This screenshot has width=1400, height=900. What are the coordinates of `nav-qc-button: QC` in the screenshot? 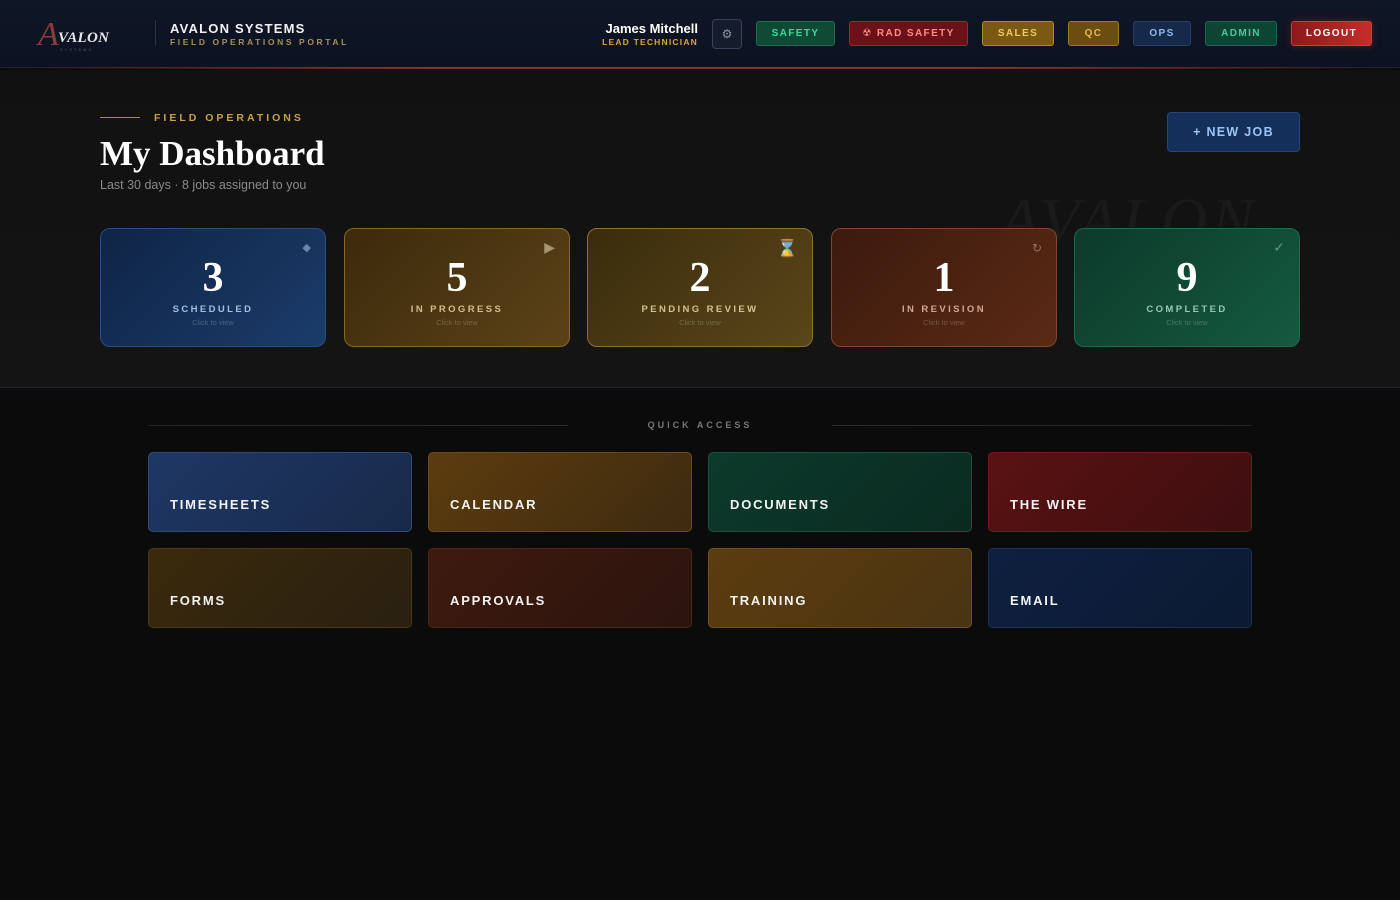 It's located at (1093, 33).